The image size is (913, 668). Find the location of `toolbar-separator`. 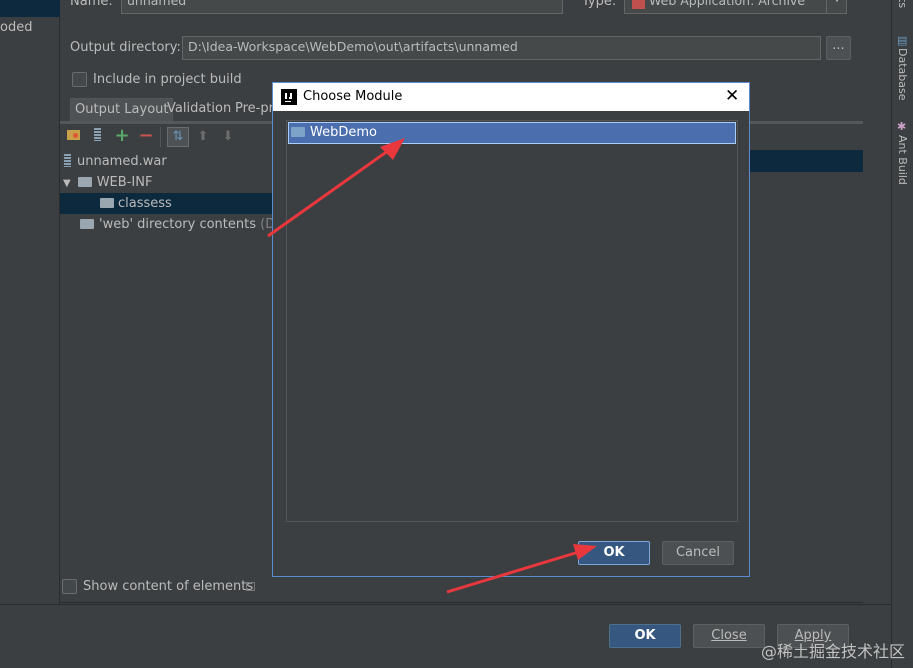

toolbar-separator is located at coordinates (160, 137).